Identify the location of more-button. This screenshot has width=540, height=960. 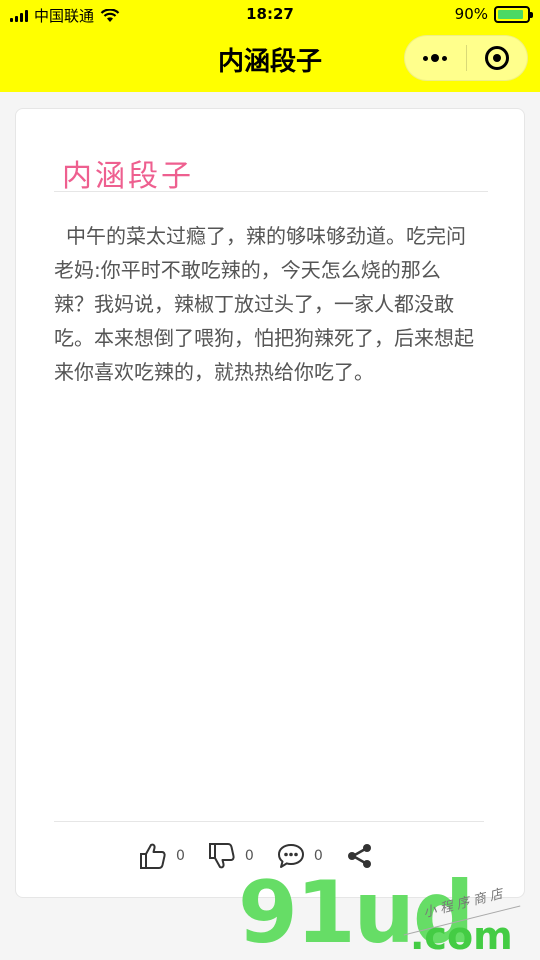
(435, 58).